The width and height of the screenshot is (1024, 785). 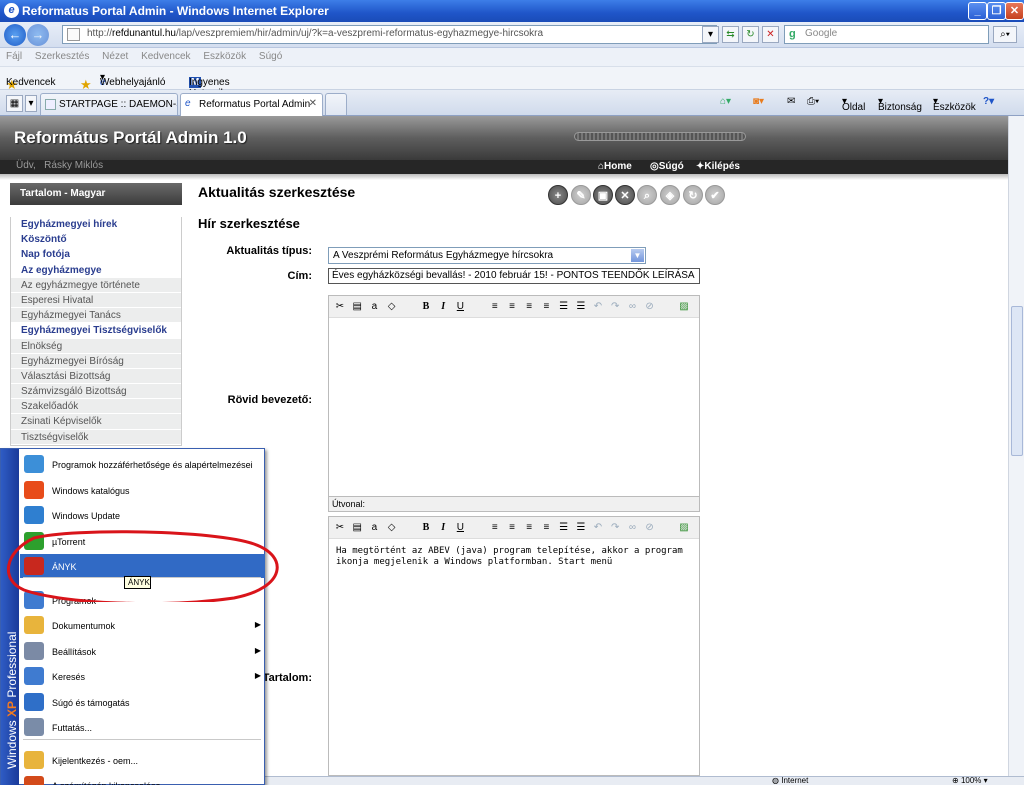 What do you see at coordinates (615, 166) in the screenshot?
I see `nav-home: ⌂Home` at bounding box center [615, 166].